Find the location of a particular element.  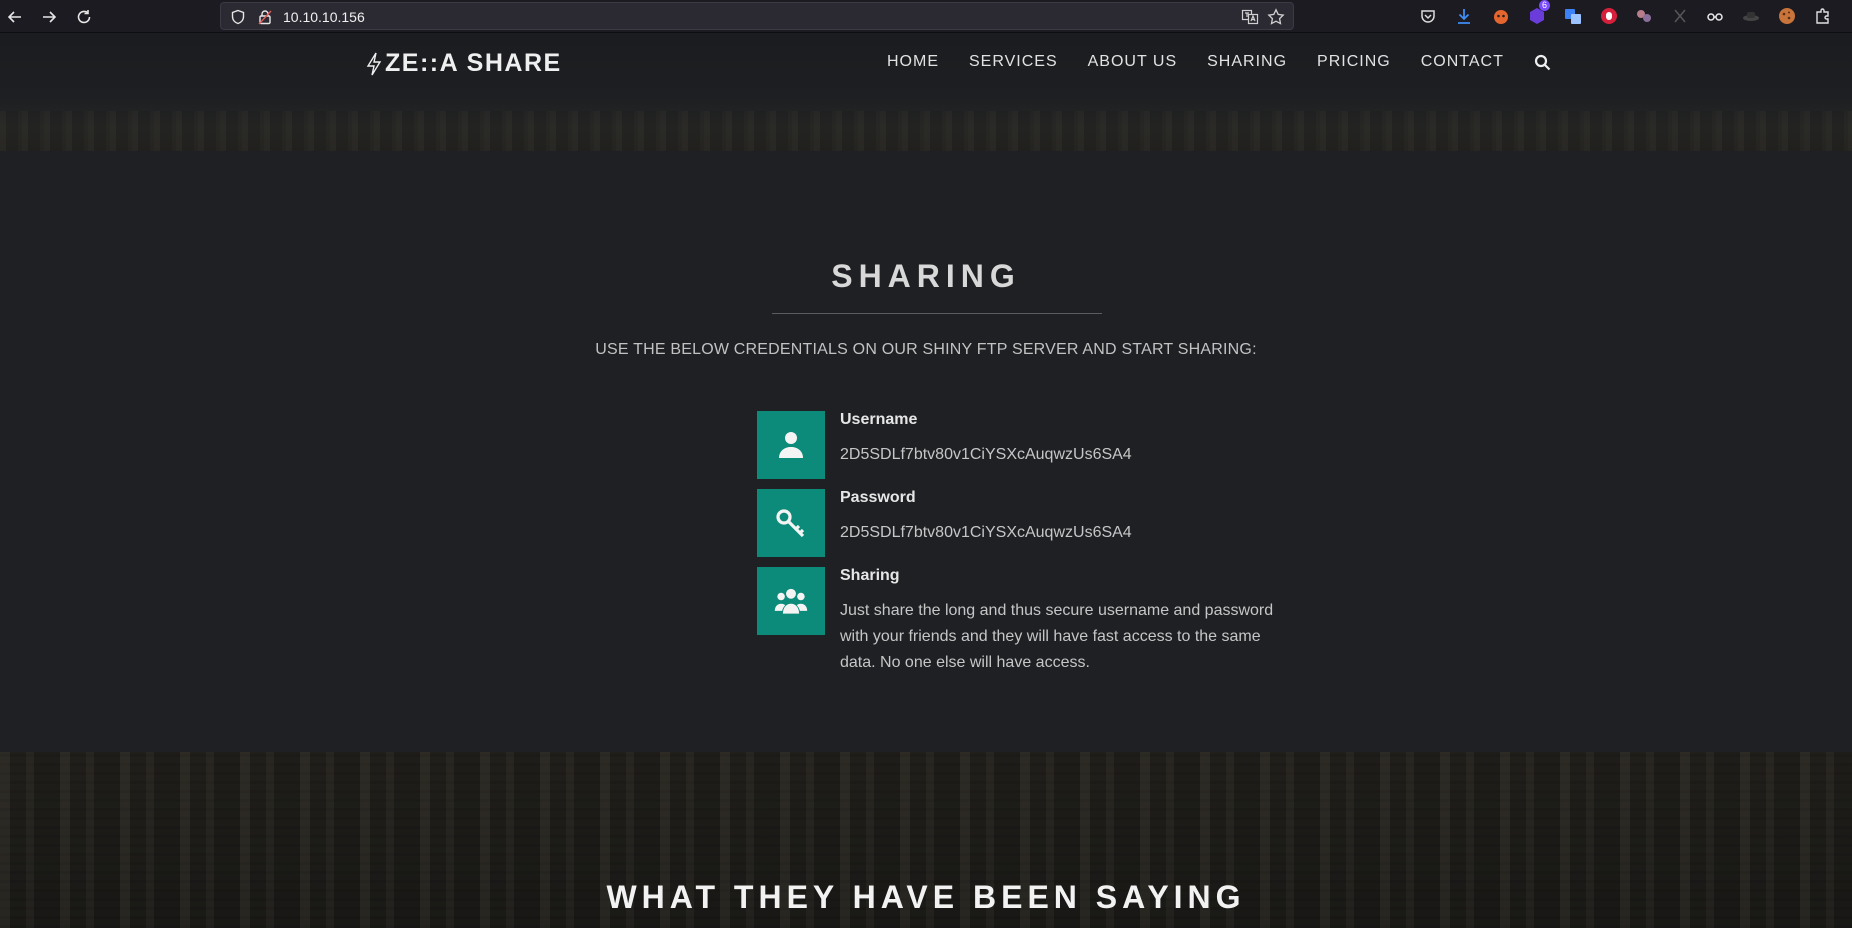

users-icon is located at coordinates (791, 601).